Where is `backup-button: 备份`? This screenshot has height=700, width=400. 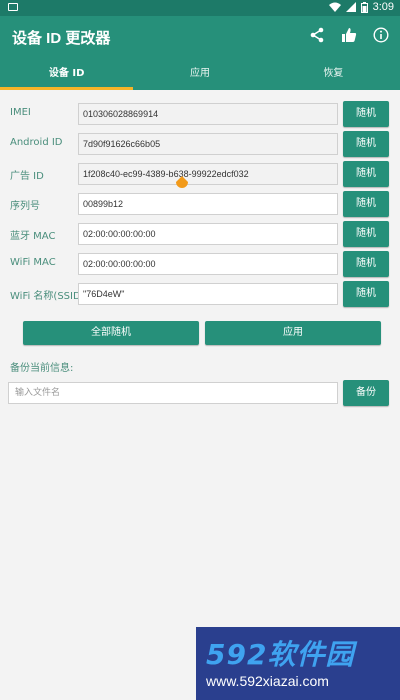 backup-button: 备份 is located at coordinates (366, 393).